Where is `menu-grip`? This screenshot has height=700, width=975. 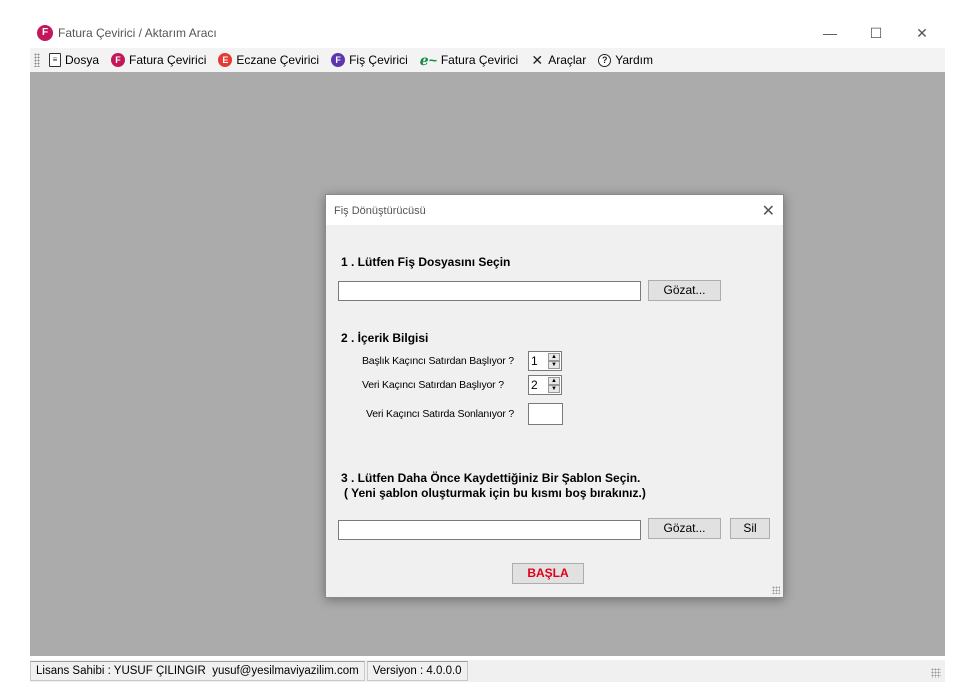
menu-grip is located at coordinates (37, 60).